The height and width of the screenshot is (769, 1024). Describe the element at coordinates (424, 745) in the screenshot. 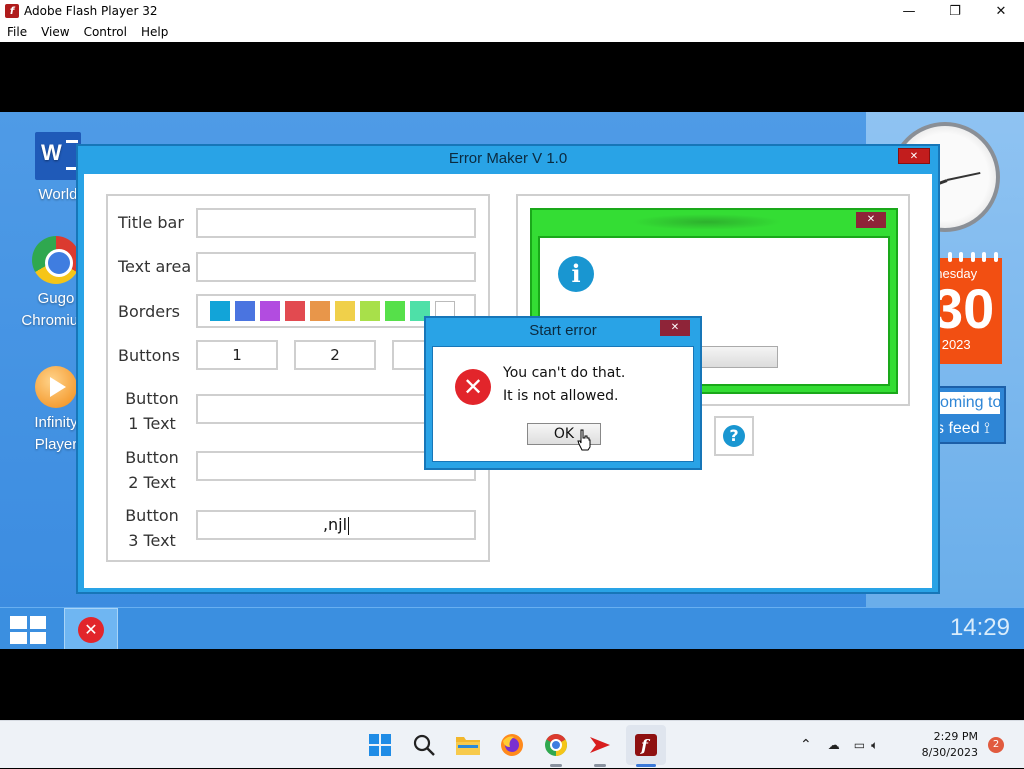

I see `search-icon` at that location.